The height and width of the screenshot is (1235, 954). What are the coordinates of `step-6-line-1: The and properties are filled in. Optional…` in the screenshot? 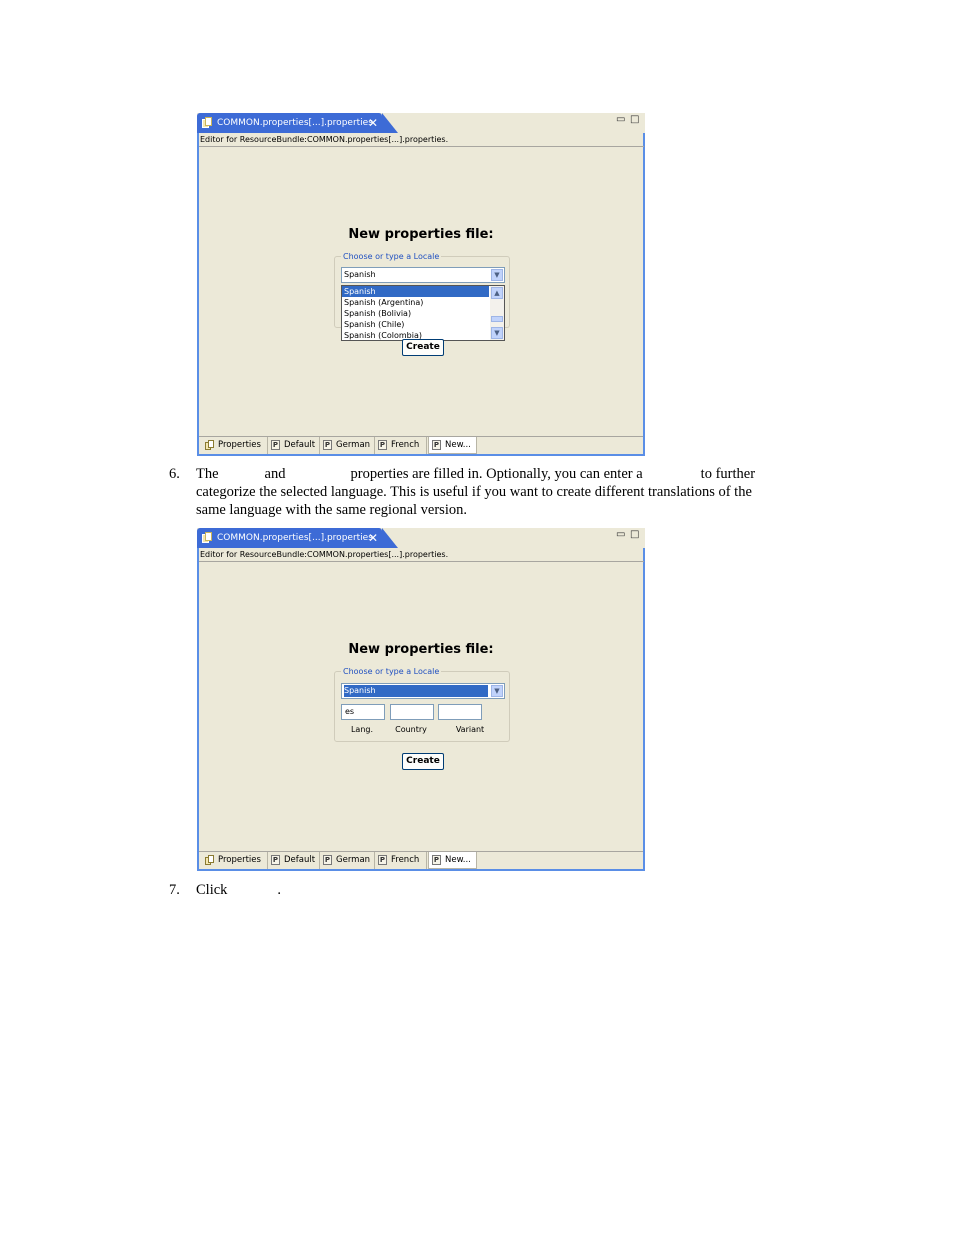 It's located at (501, 474).